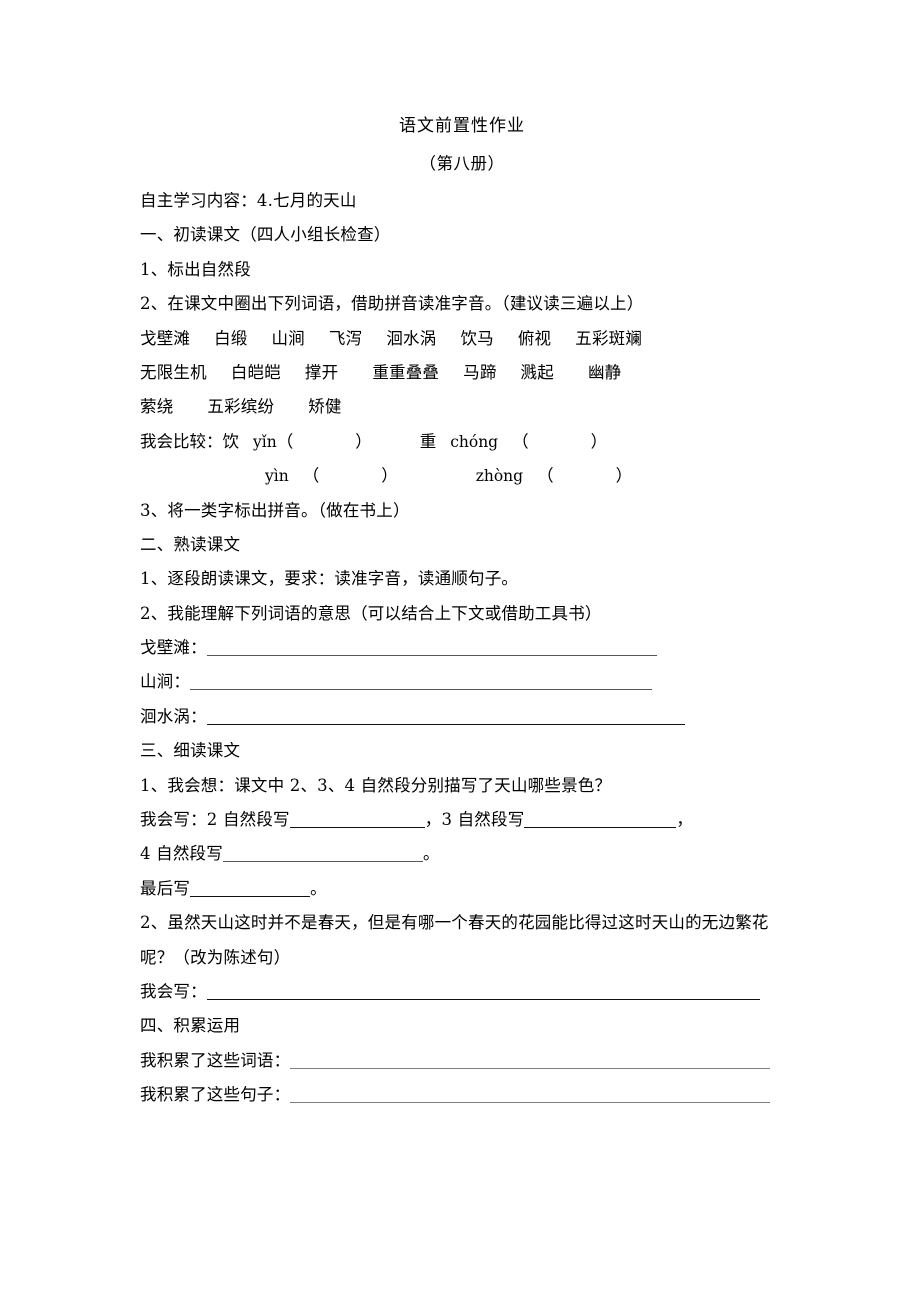 The width and height of the screenshot is (920, 1302). What do you see at coordinates (190, 751) in the screenshot?
I see `section-three-heading: 三、细读课文` at bounding box center [190, 751].